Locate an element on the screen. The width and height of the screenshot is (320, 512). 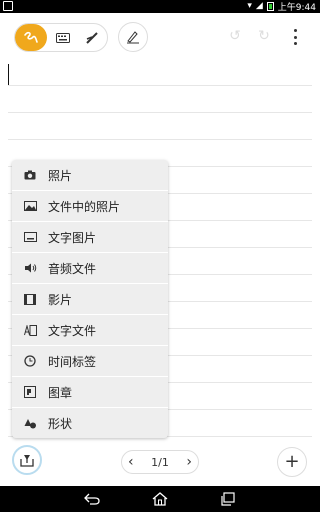
recent-apps-button is located at coordinates (228, 499).